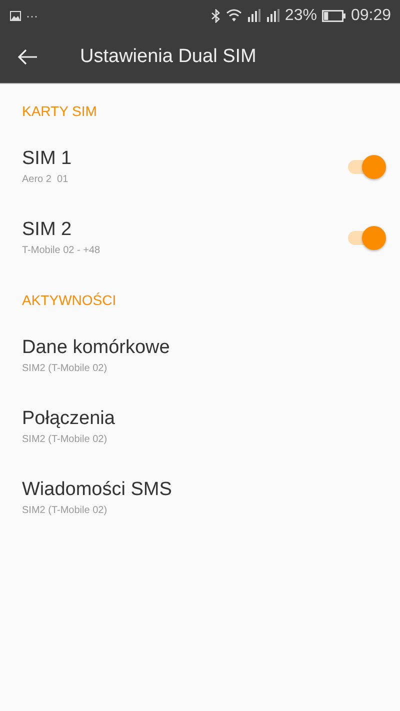 This screenshot has width=400, height=711. What do you see at coordinates (69, 300) in the screenshot?
I see `section-header: AKTYWNOŚCI` at bounding box center [69, 300].